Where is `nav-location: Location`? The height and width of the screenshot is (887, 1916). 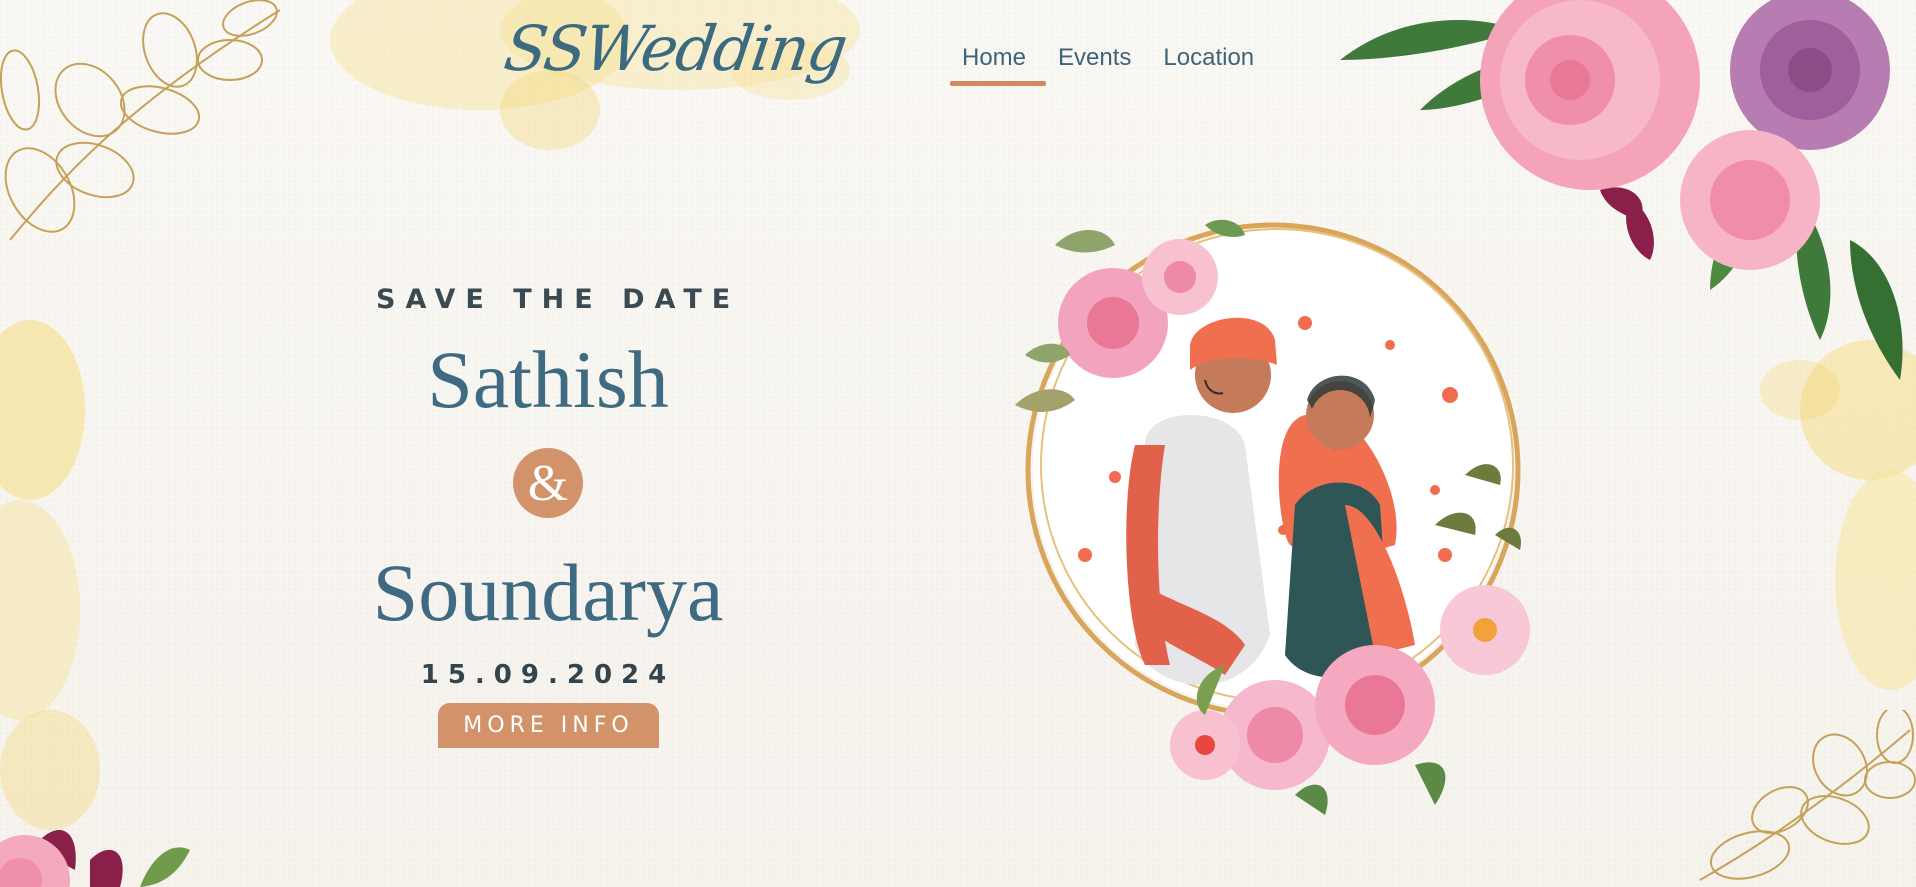
nav-location: Location is located at coordinates (1212, 65).